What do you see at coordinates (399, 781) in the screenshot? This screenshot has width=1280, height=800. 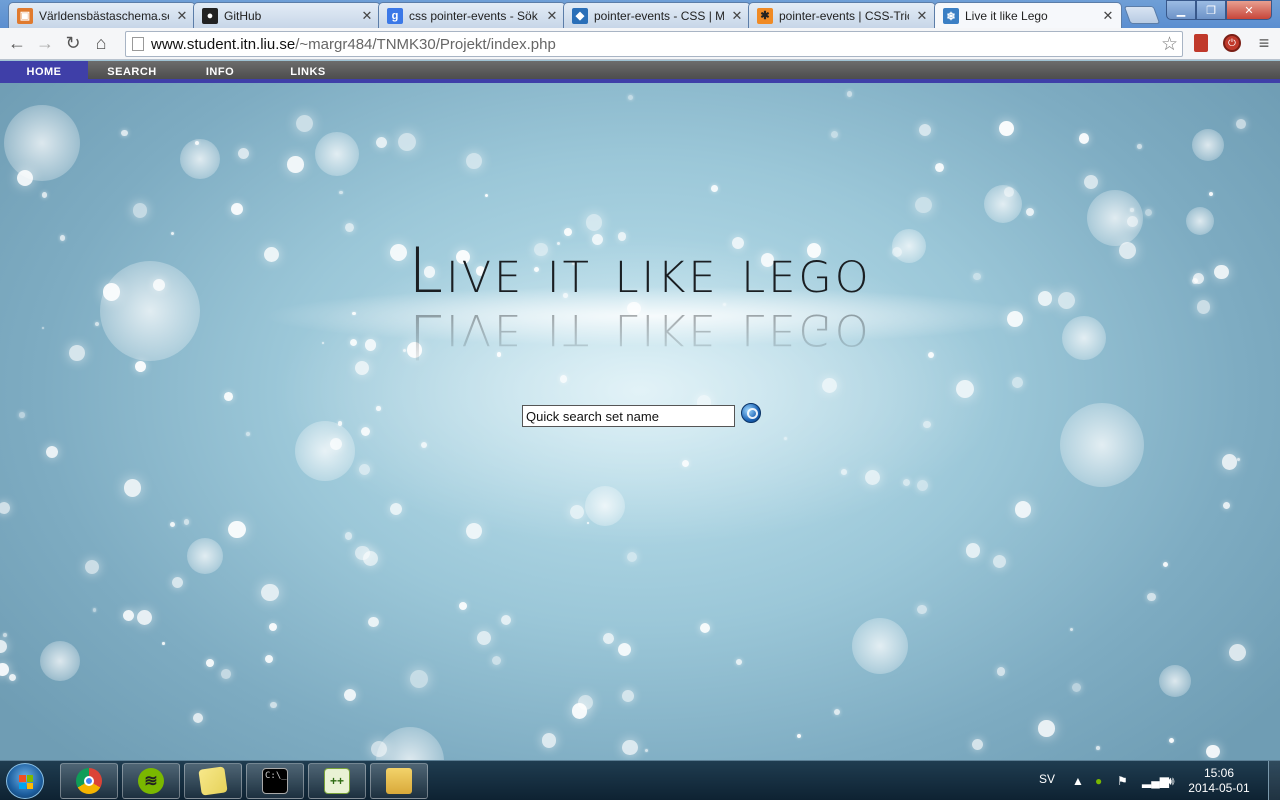 I see `taskbar-file-explorer` at bounding box center [399, 781].